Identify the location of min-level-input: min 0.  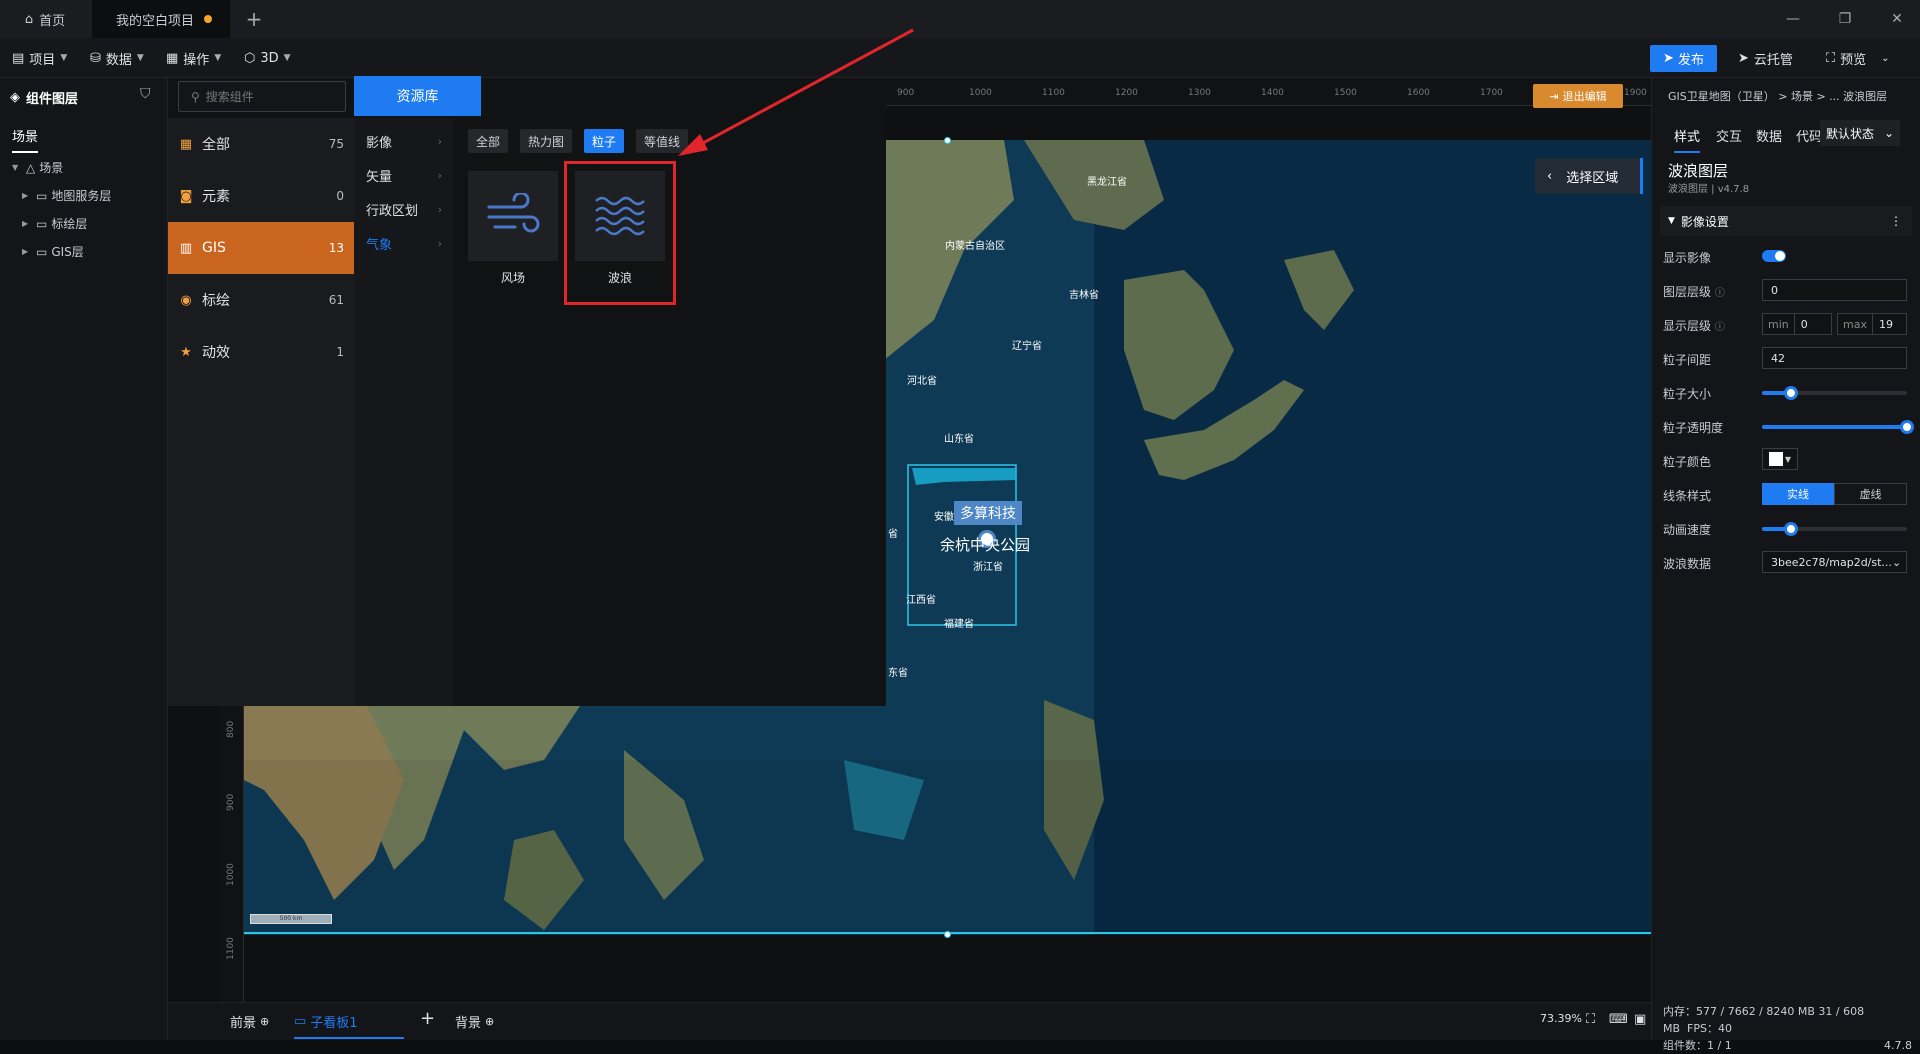
(1797, 324).